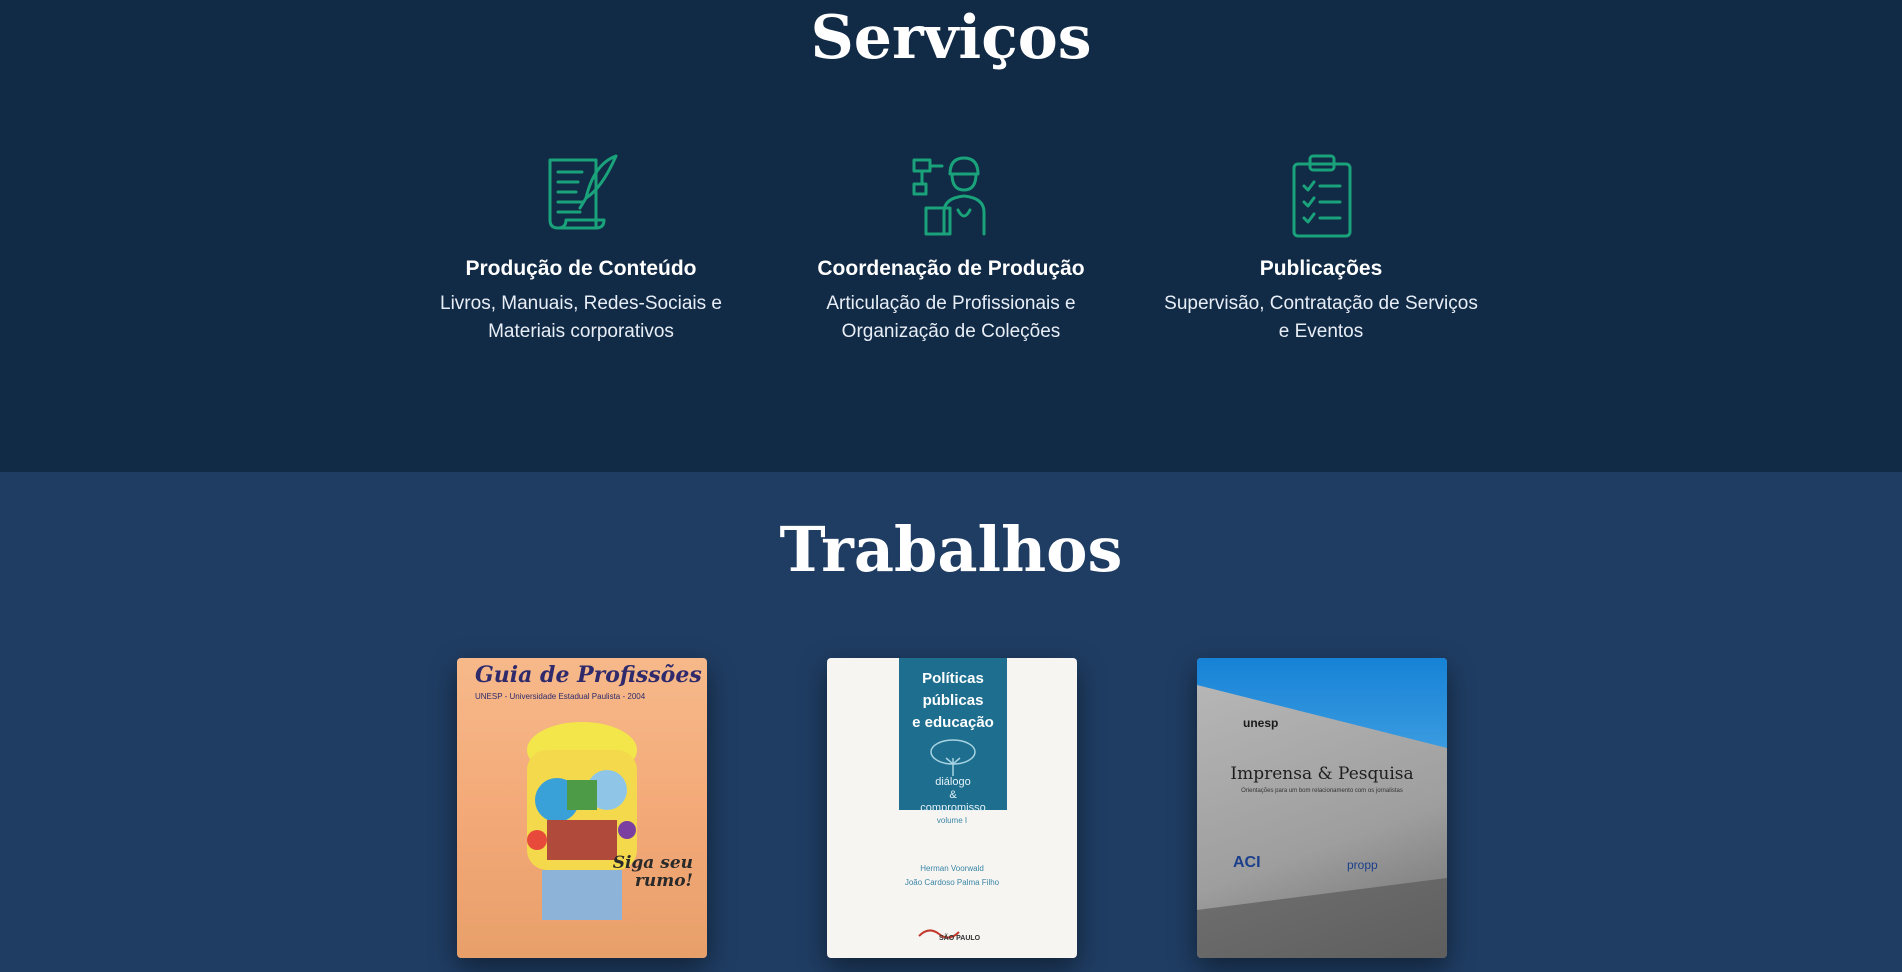  What do you see at coordinates (581, 268) in the screenshot?
I see `service-title: Produção de Conteúdo` at bounding box center [581, 268].